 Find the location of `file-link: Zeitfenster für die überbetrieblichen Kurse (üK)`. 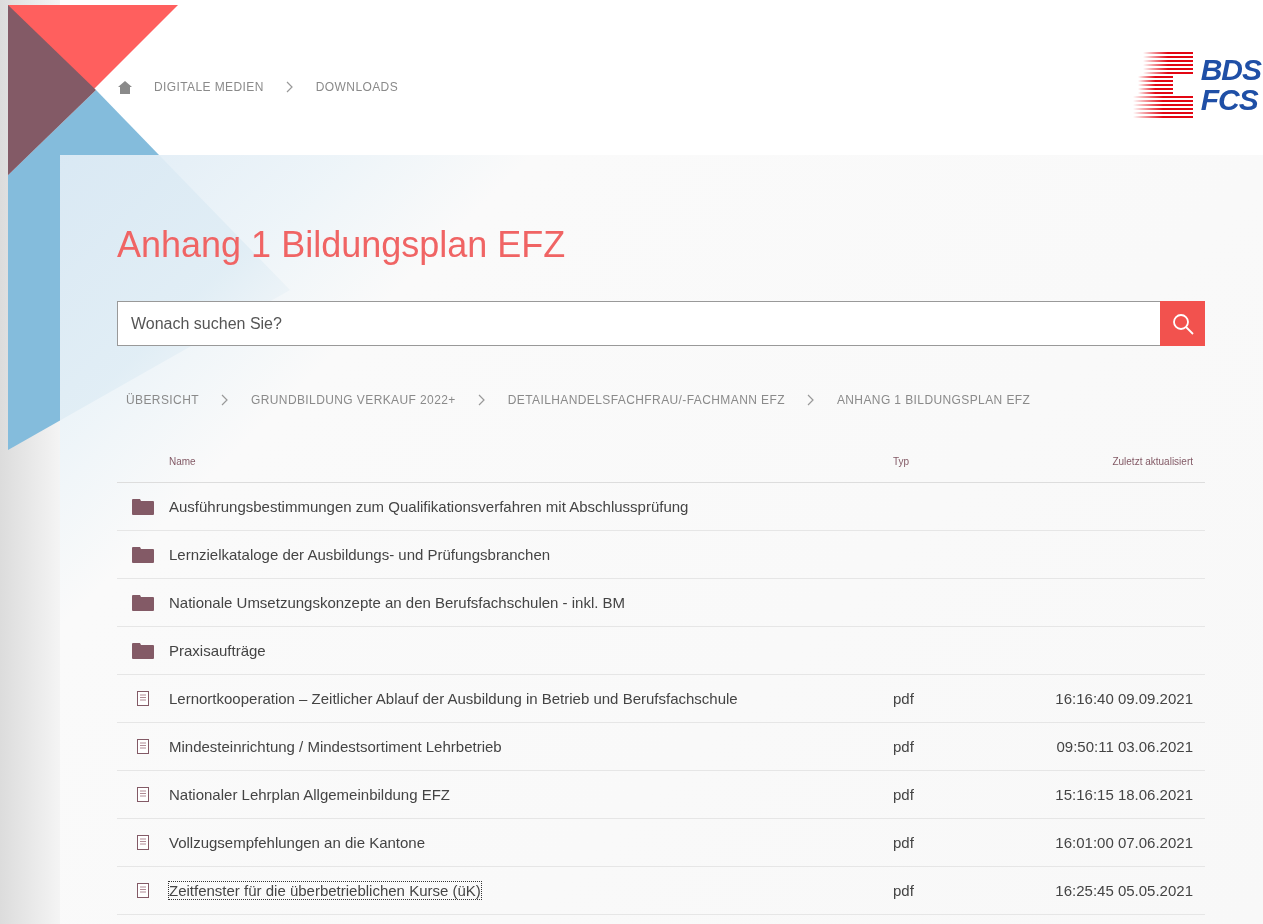

file-link: Zeitfenster für die überbetrieblichen Kurse (üK) is located at coordinates (325, 890).